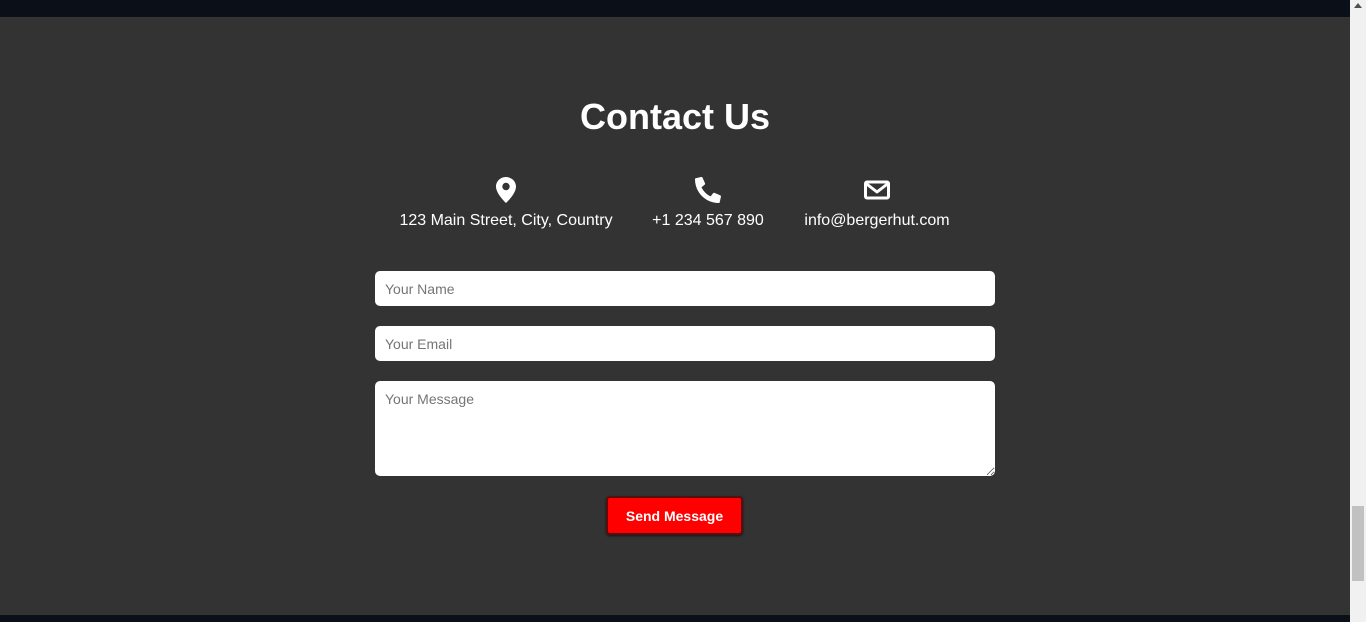 The width and height of the screenshot is (1366, 622). I want to click on contact-info-email: info@bergerhut.com, so click(877, 204).